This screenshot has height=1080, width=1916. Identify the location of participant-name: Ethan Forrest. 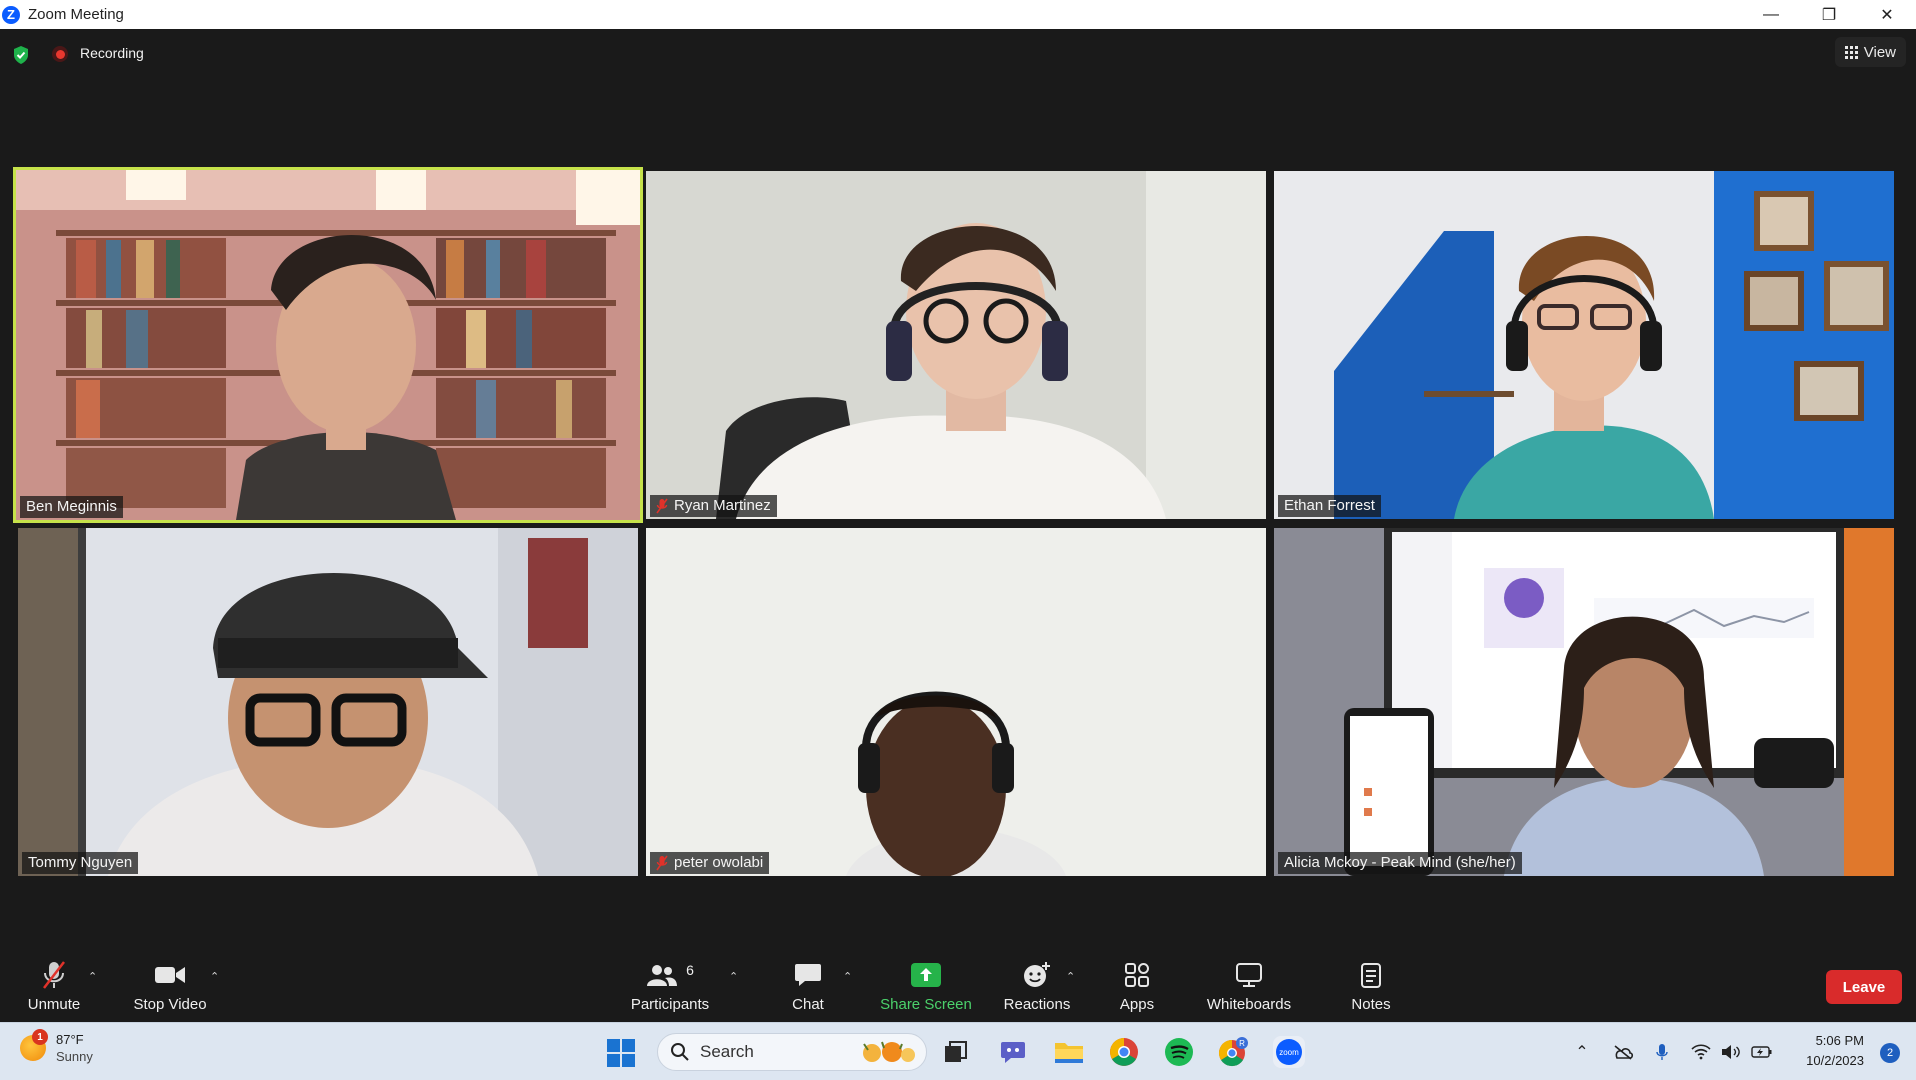
(1329, 505).